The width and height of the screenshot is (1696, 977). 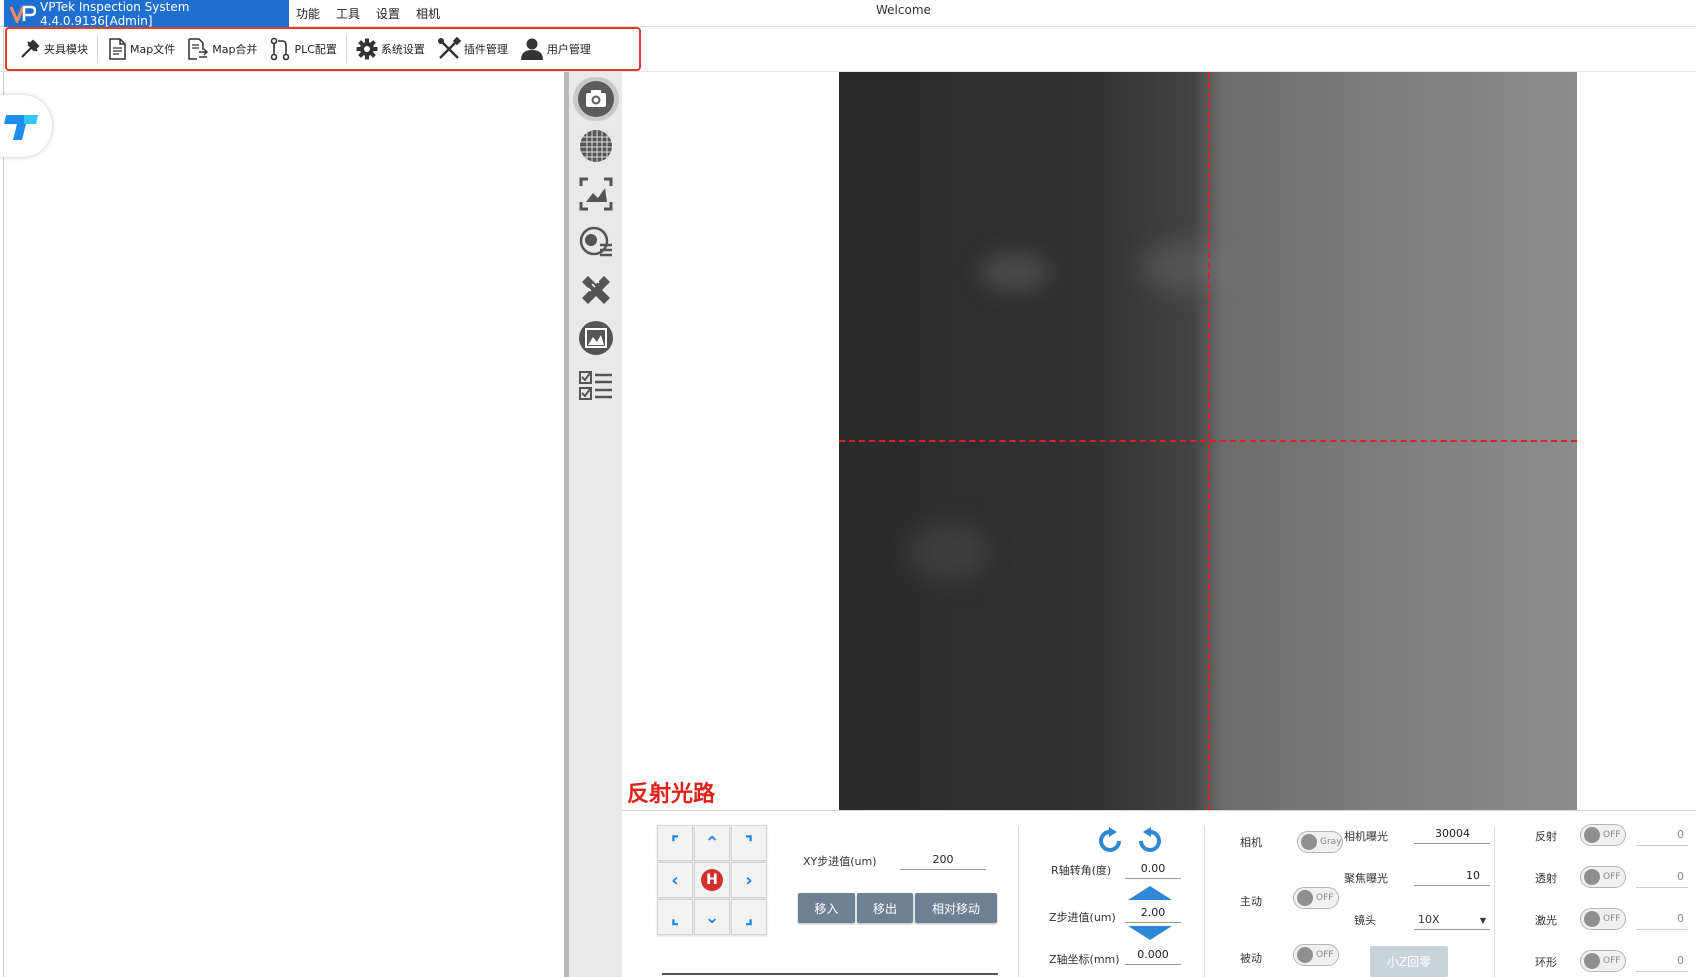 I want to click on toolbar-fixture-module-button: 夹具模块, so click(x=53, y=49).